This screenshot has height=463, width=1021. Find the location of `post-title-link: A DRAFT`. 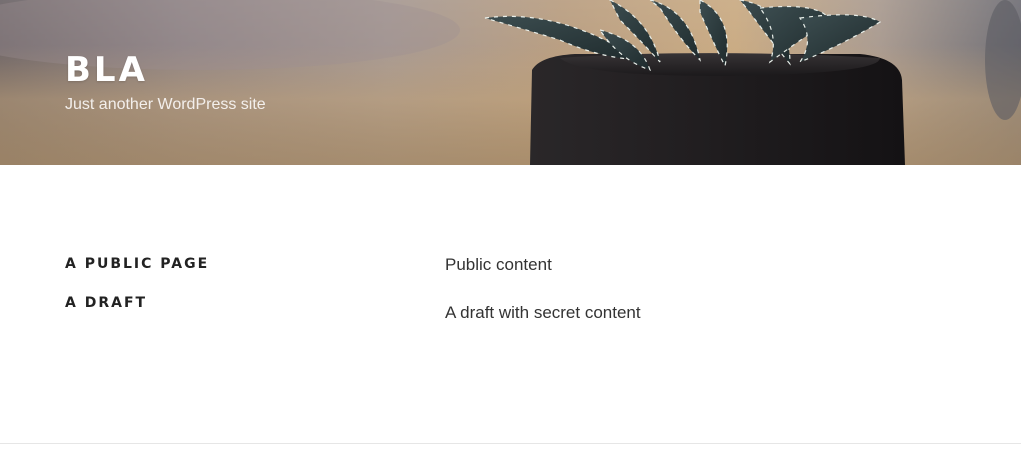

post-title-link: A DRAFT is located at coordinates (106, 303).